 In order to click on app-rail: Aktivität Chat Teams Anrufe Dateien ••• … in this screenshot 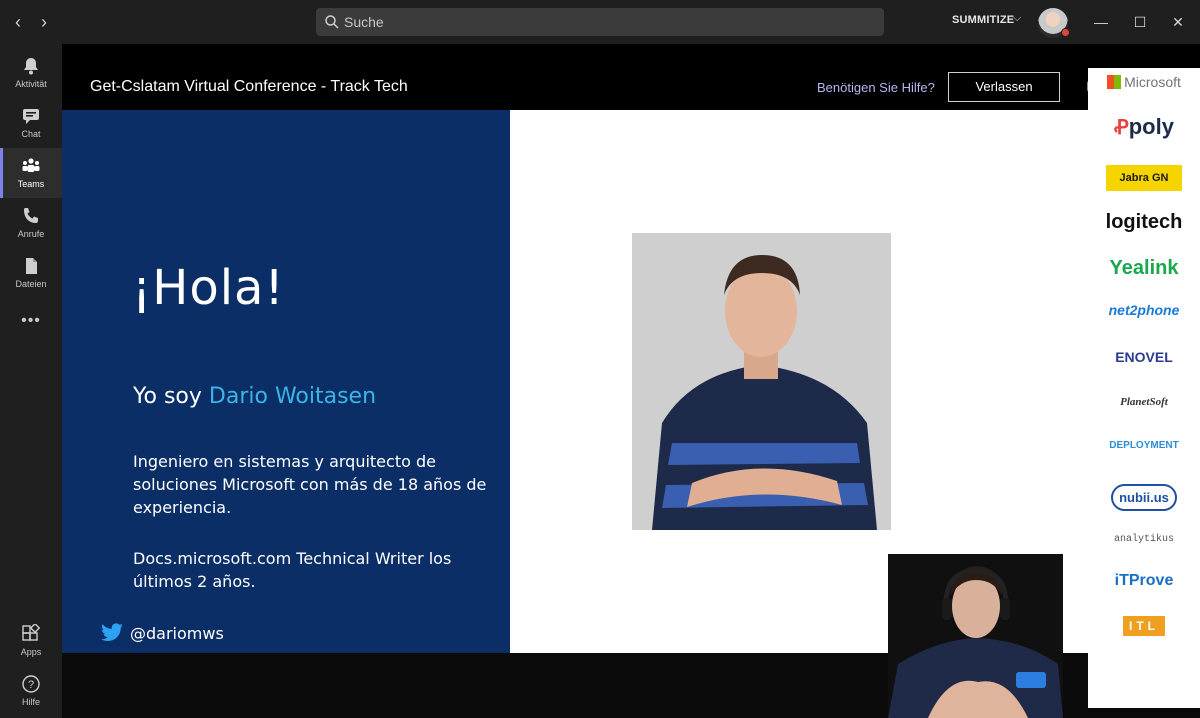, I will do `click(31, 381)`.